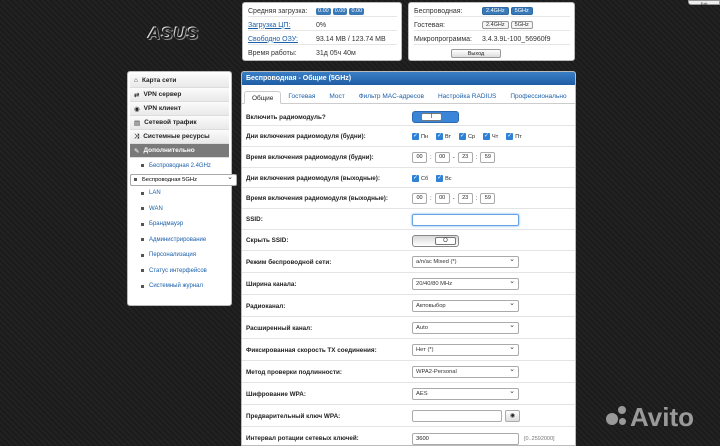 The image size is (720, 446). Describe the element at coordinates (174, 33) in the screenshot. I see `asus-logo: ASUS` at that location.